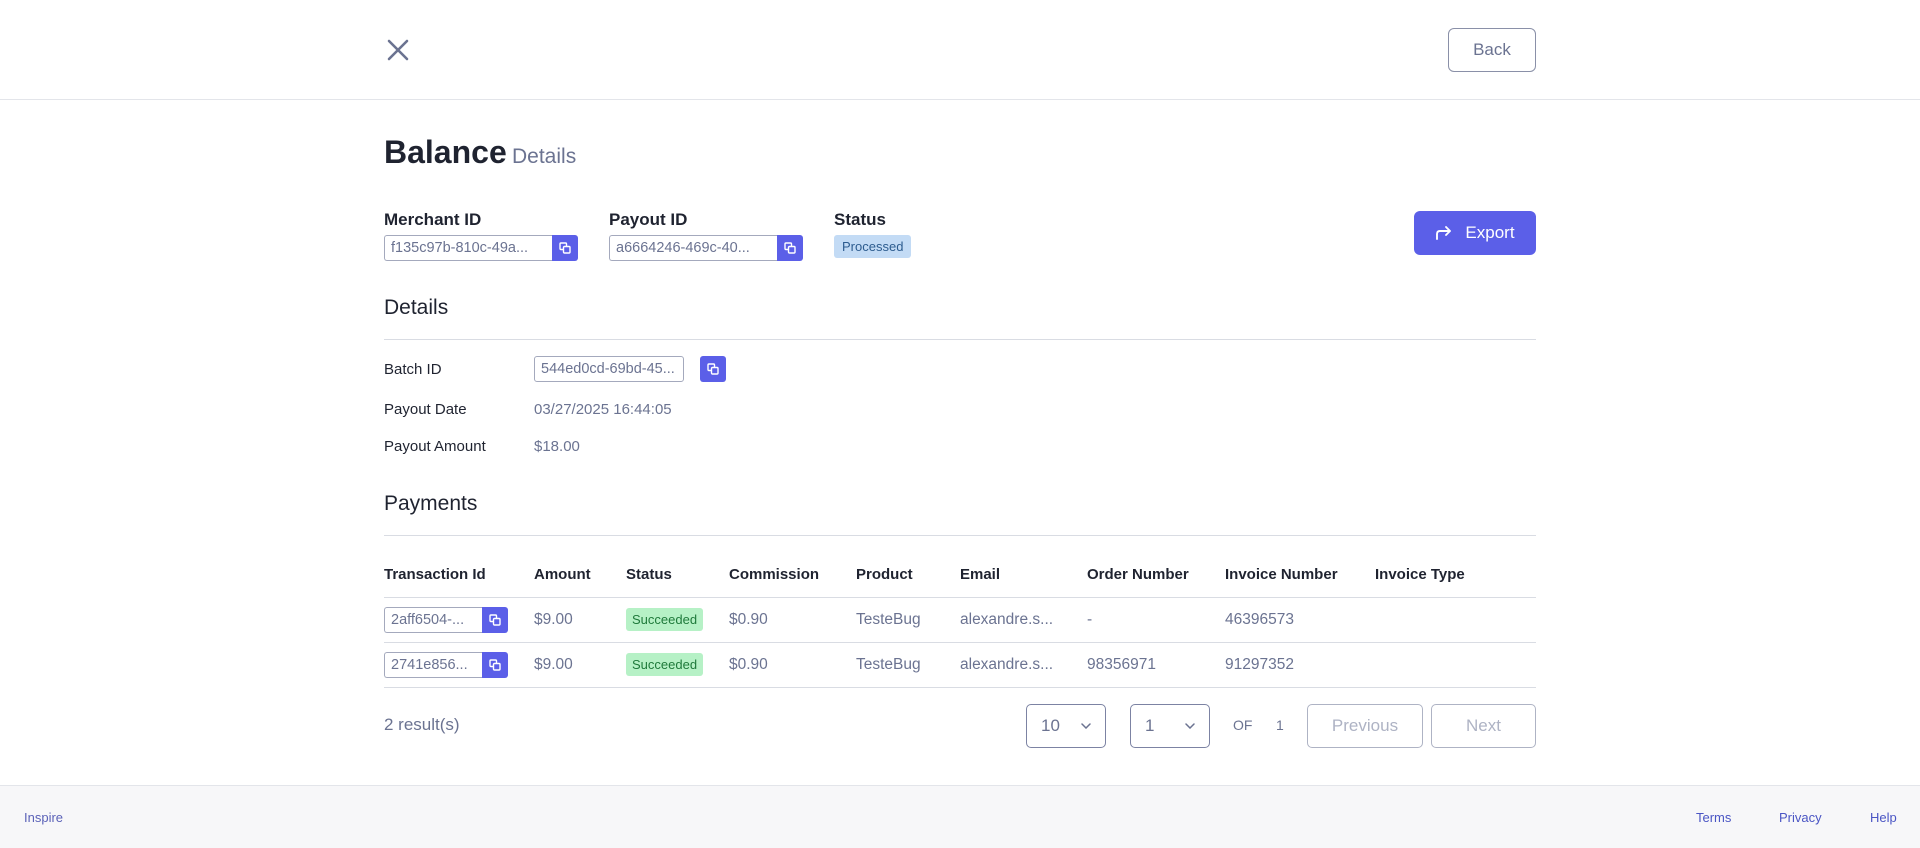  What do you see at coordinates (1170, 726) in the screenshot?
I see `page-number-select: 1` at bounding box center [1170, 726].